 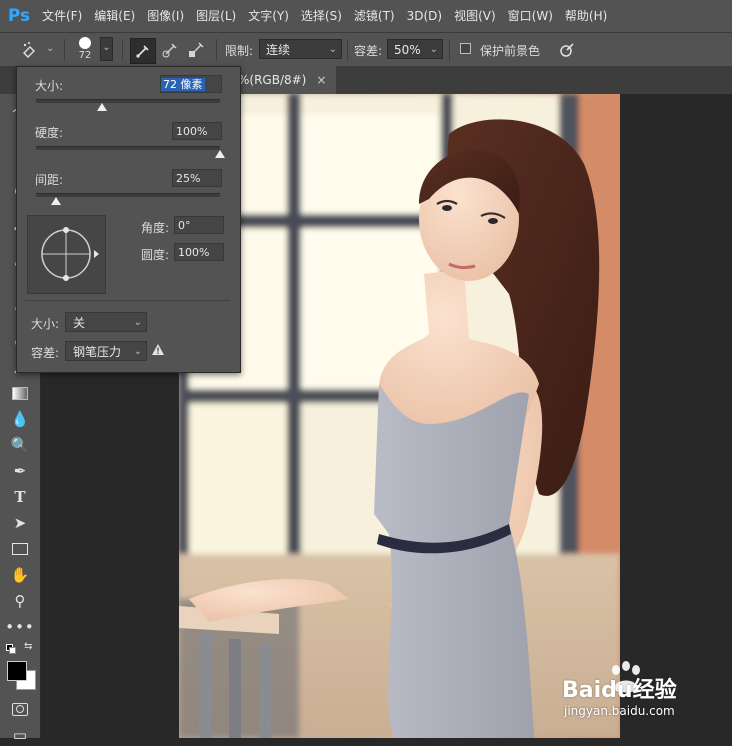 What do you see at coordinates (20, 523) in the screenshot?
I see `path-selection-tool-icon: ➤` at bounding box center [20, 523].